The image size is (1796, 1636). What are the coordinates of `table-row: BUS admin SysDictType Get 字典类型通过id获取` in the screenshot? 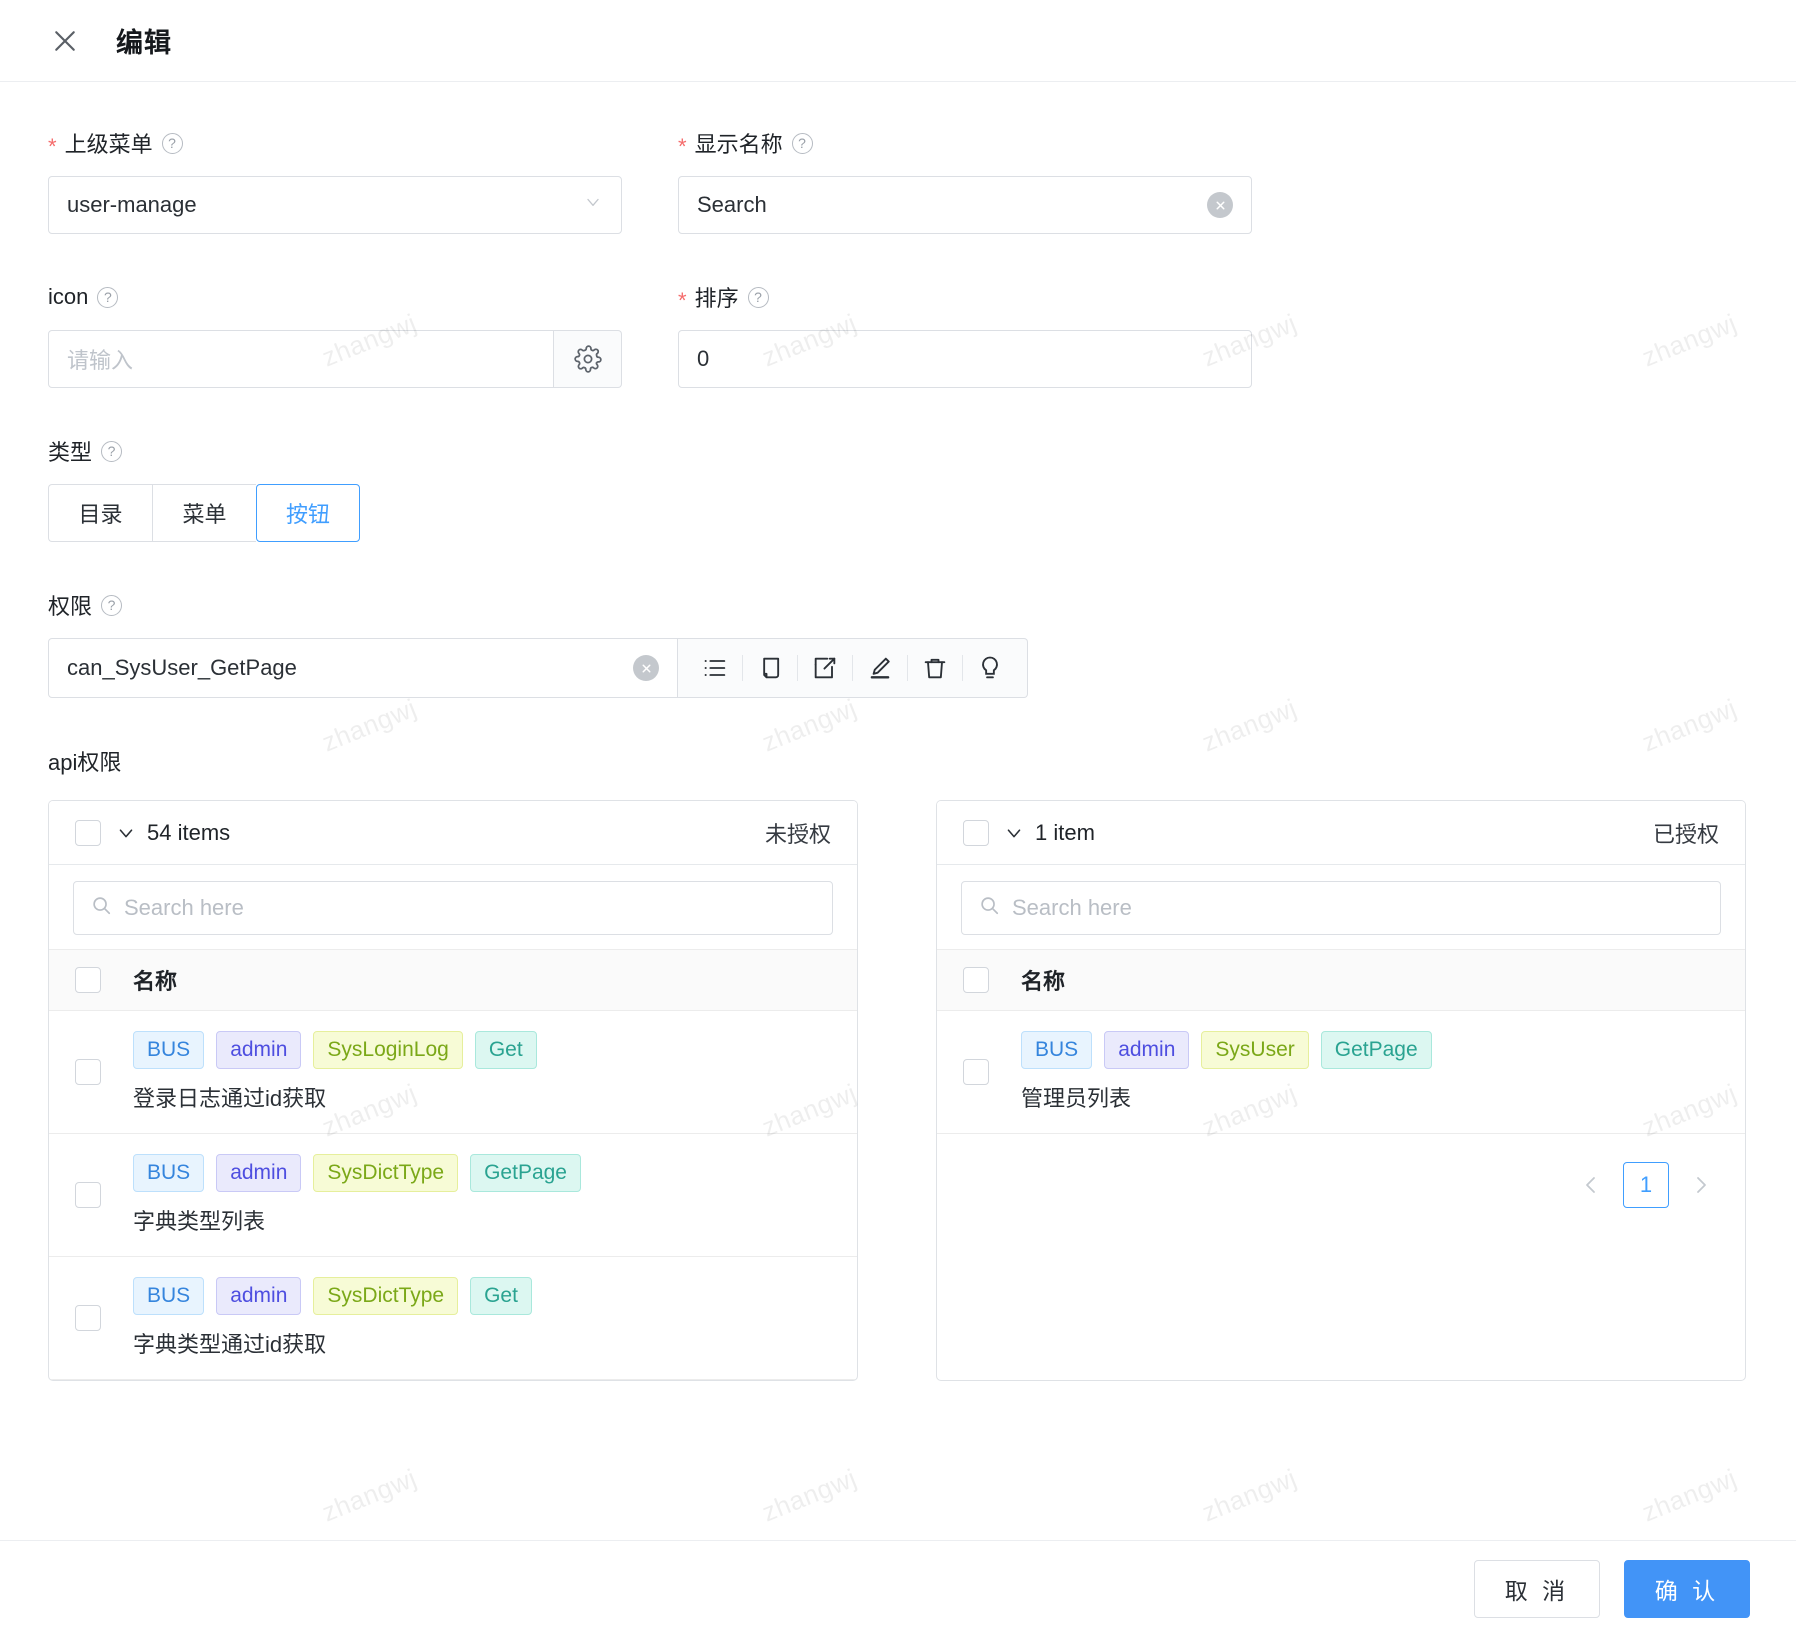 It's located at (453, 1318).